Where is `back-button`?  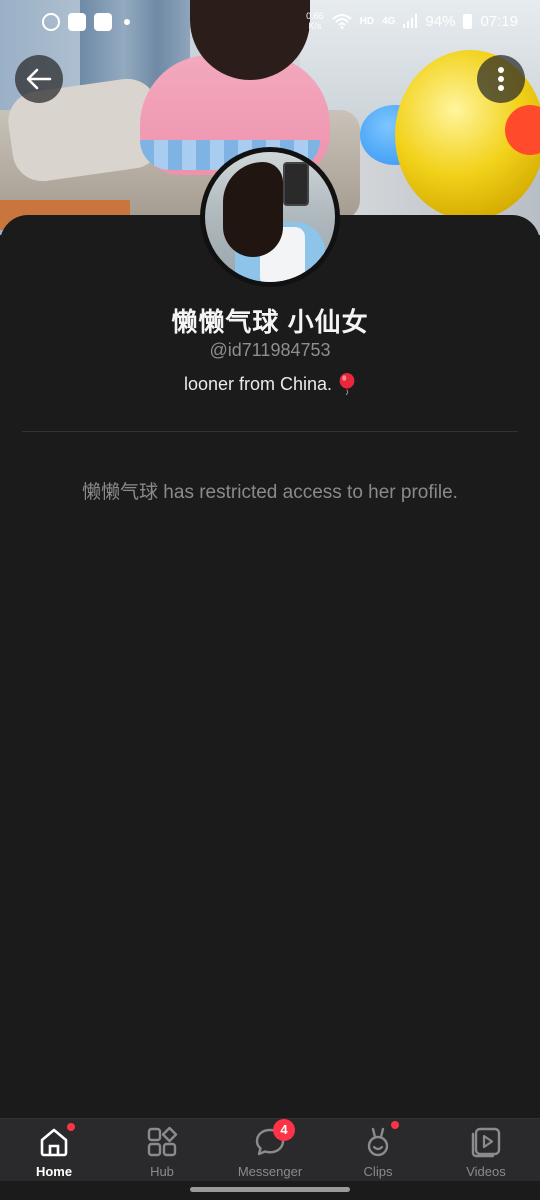 back-button is located at coordinates (39, 79).